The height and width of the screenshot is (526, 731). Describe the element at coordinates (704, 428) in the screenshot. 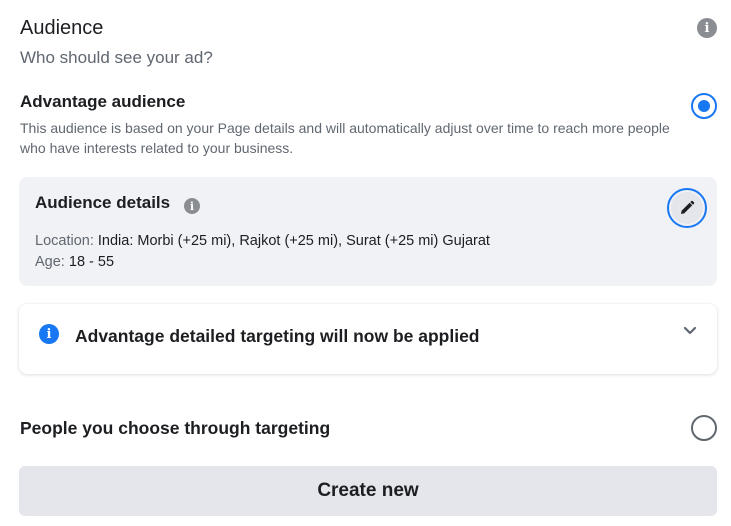

I see `targeting-option-radio` at that location.